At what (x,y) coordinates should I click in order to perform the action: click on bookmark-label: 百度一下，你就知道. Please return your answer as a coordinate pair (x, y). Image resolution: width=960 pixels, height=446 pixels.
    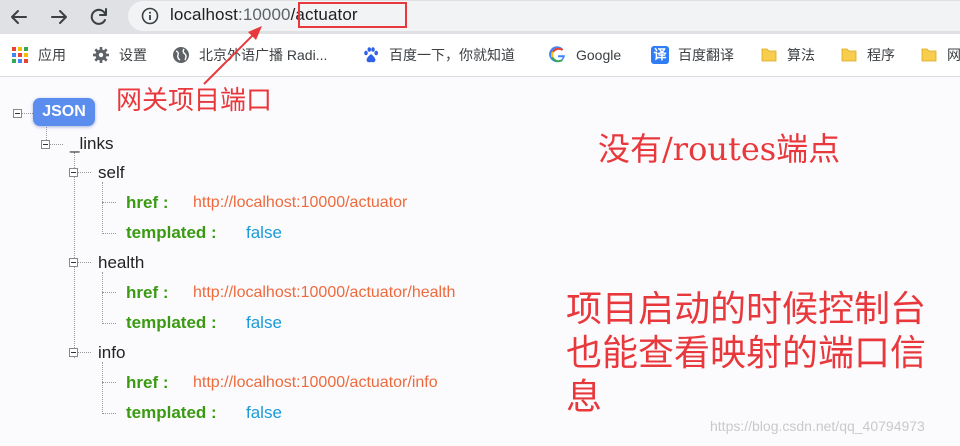
    Looking at the image, I should click on (452, 55).